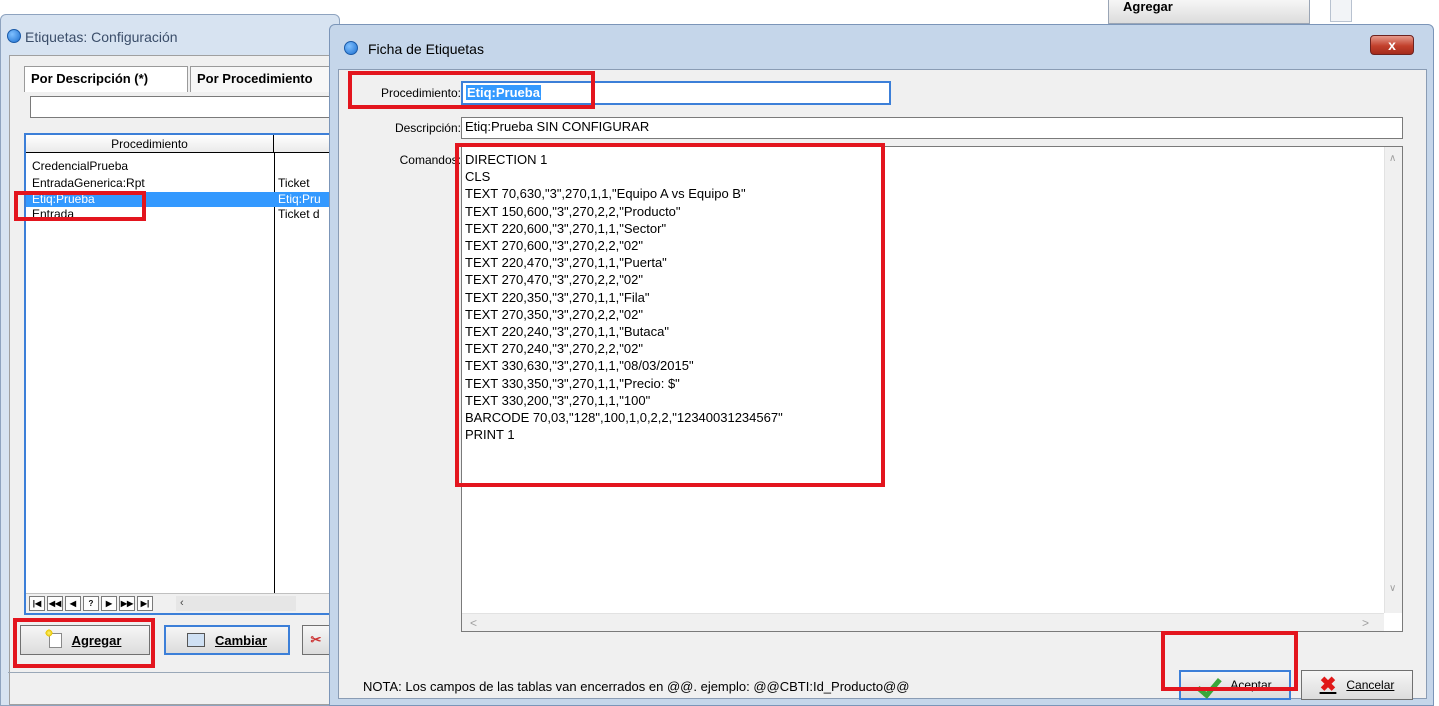  What do you see at coordinates (430, 160) in the screenshot?
I see `comandos-label: Comandos:` at bounding box center [430, 160].